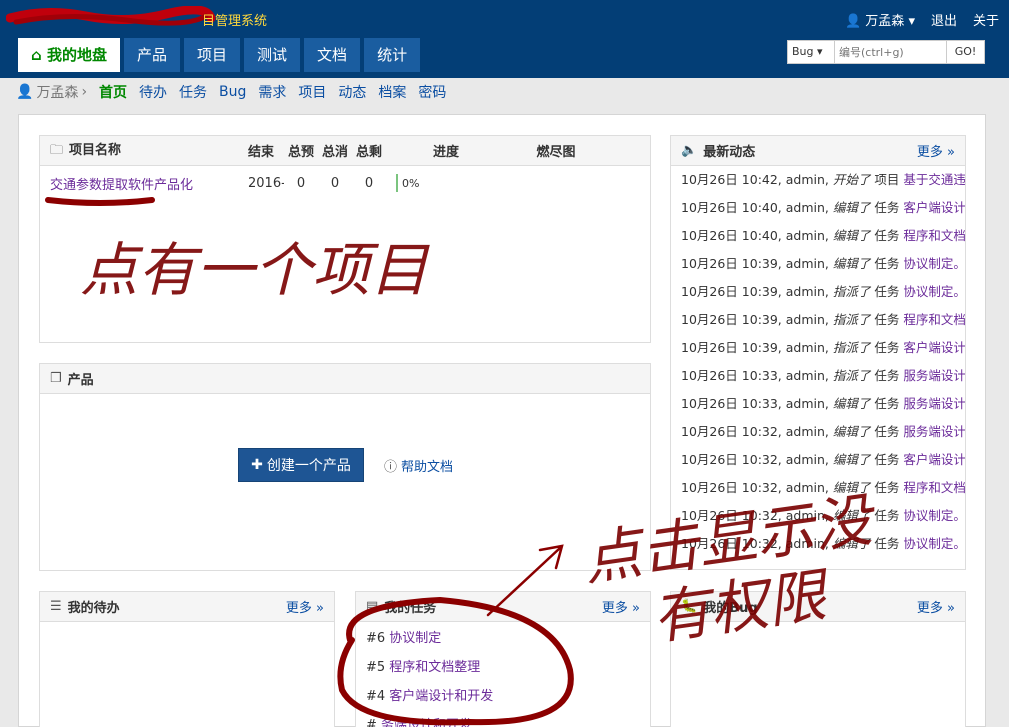 The height and width of the screenshot is (727, 1009). I want to click on logout-link: 退出, so click(944, 19).